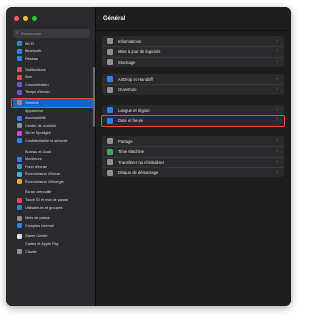 Image resolution: width=320 pixels, height=317 pixels. Describe the element at coordinates (193, 121) in the screenshot. I see `settings-row: Date et heure ›` at that location.